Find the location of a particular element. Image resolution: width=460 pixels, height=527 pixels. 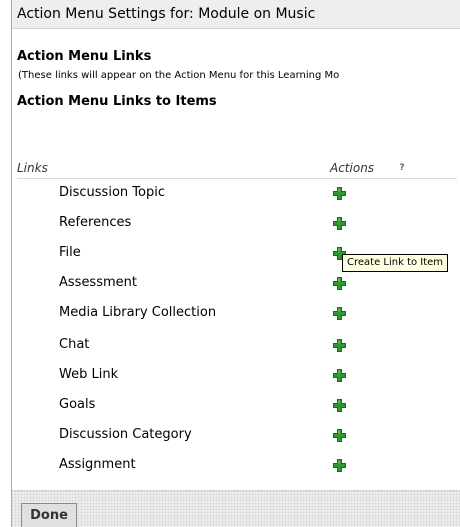

table-row: Chat is located at coordinates (236, 345).